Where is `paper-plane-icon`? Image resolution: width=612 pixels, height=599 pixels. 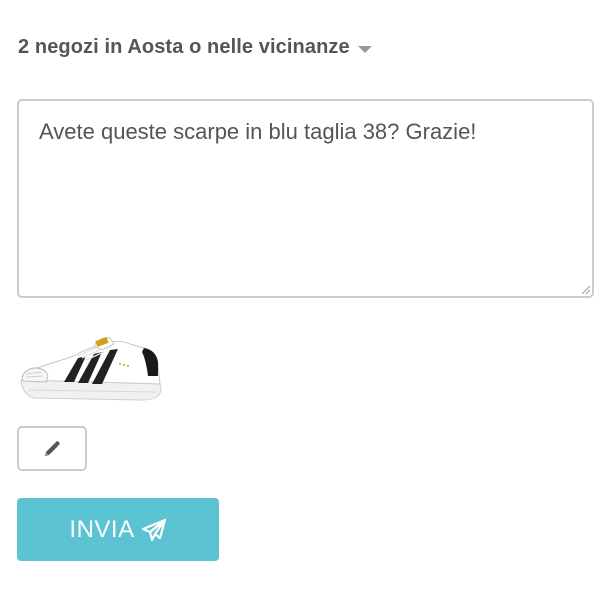 paper-plane-icon is located at coordinates (154, 530).